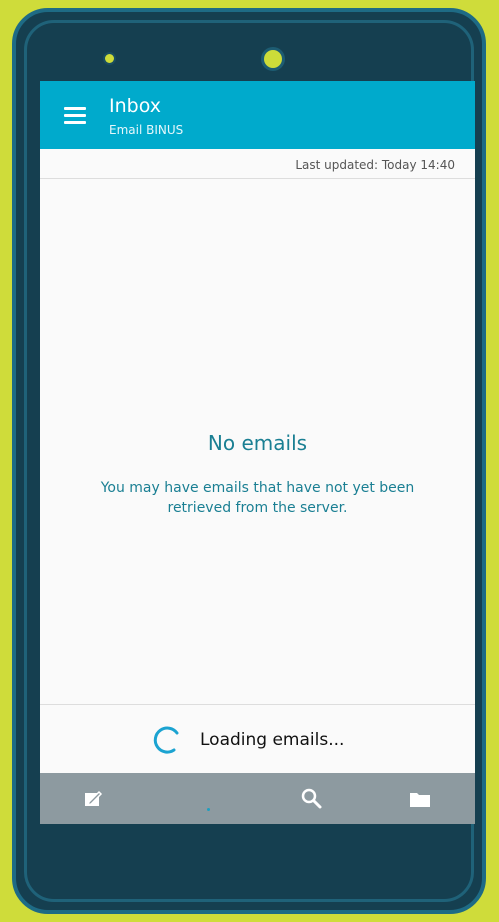 Image resolution: width=499 pixels, height=922 pixels. Describe the element at coordinates (312, 799) in the screenshot. I see `search-icon` at that location.